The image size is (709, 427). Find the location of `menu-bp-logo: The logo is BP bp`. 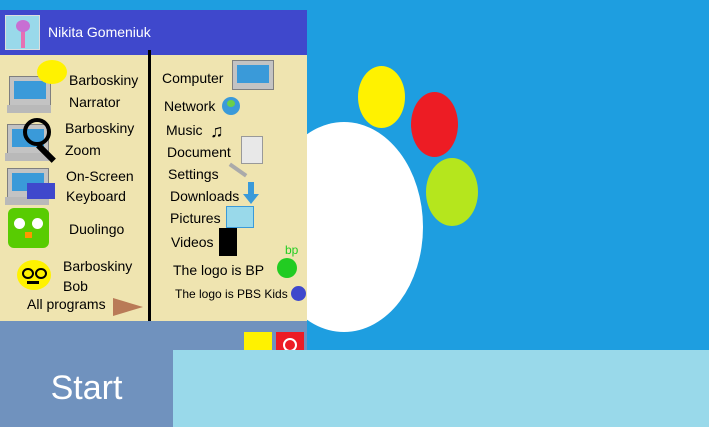

menu-bp-logo: The logo is BP bp is located at coordinates (240, 262).